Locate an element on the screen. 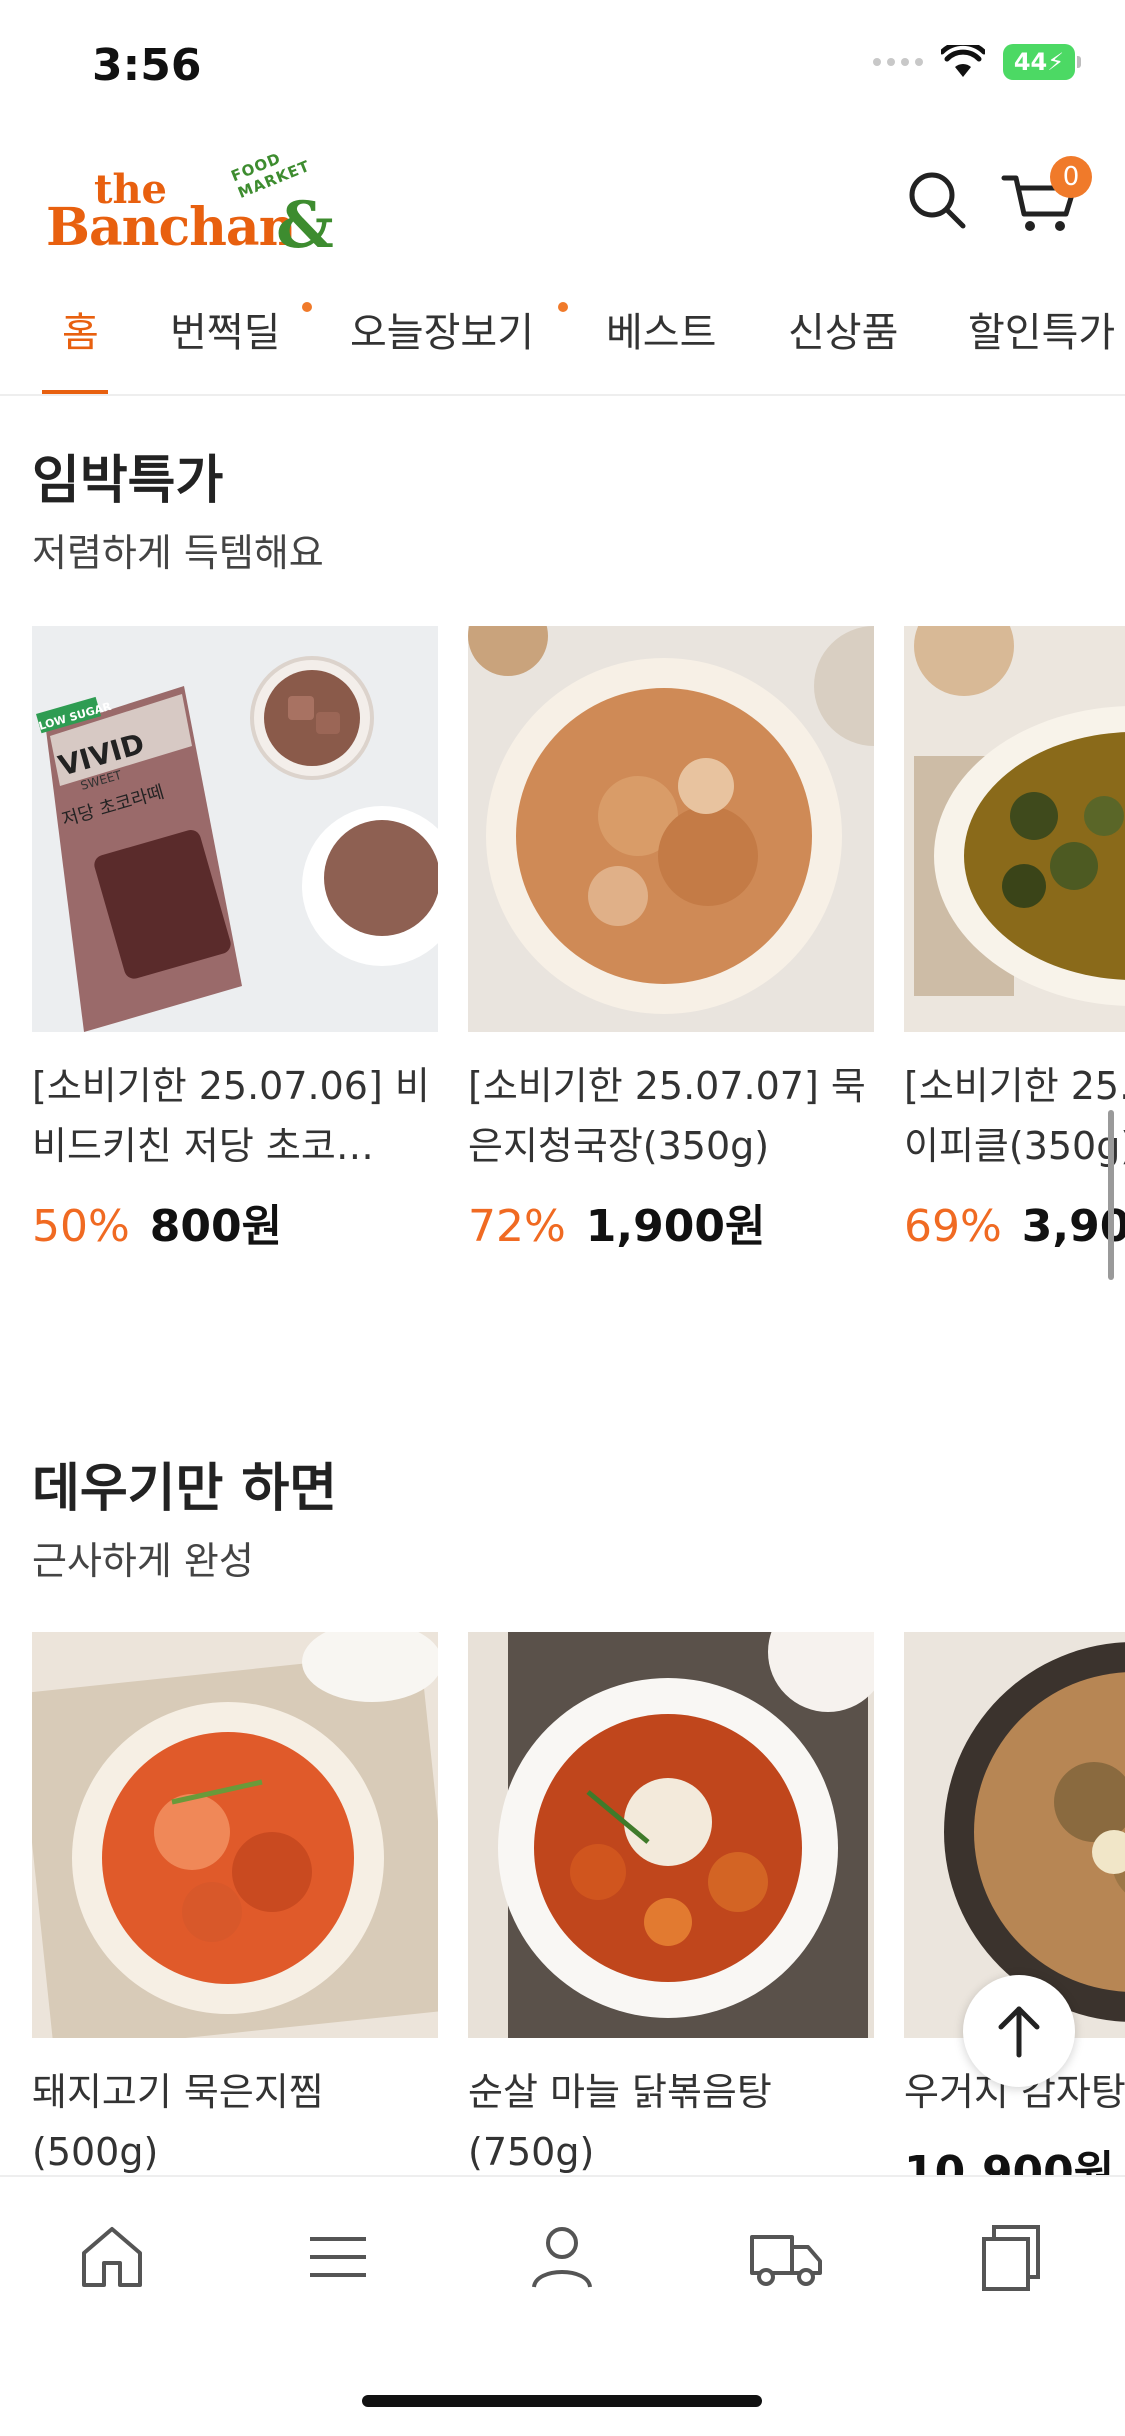 The width and height of the screenshot is (1125, 2436). tab-best: 베스트 is located at coordinates (661, 329).